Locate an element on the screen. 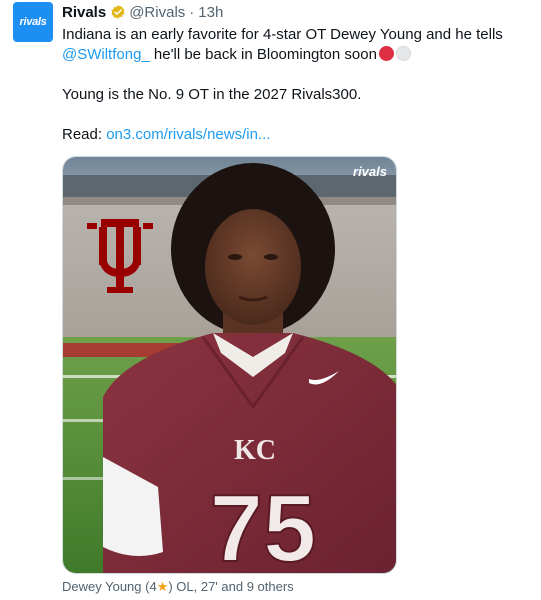  player-eye-right is located at coordinates (271, 257).